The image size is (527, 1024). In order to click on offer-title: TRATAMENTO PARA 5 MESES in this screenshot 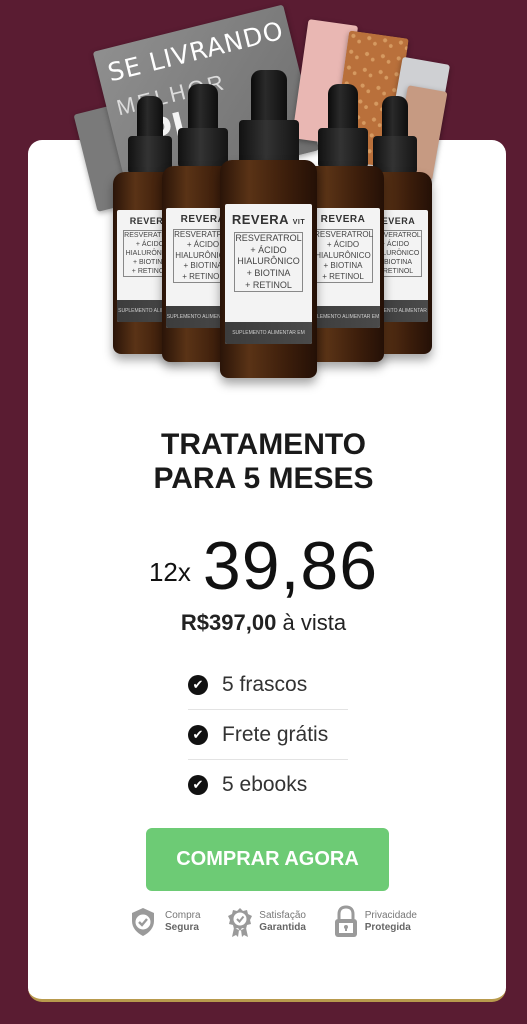, I will do `click(263, 462)`.